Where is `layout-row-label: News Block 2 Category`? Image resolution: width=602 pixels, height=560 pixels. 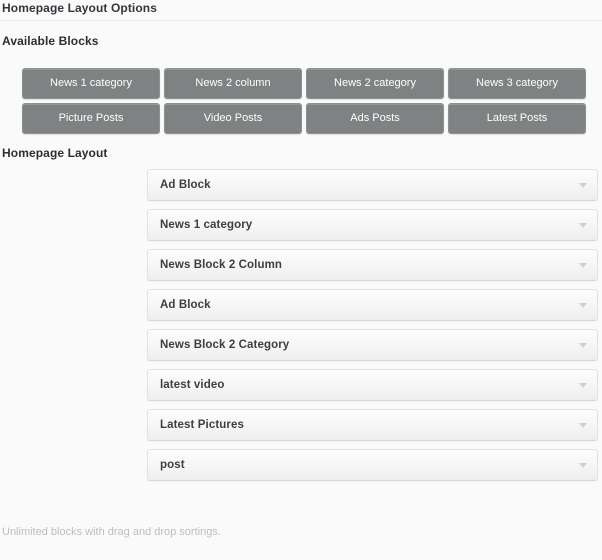 layout-row-label: News Block 2 Category is located at coordinates (225, 345).